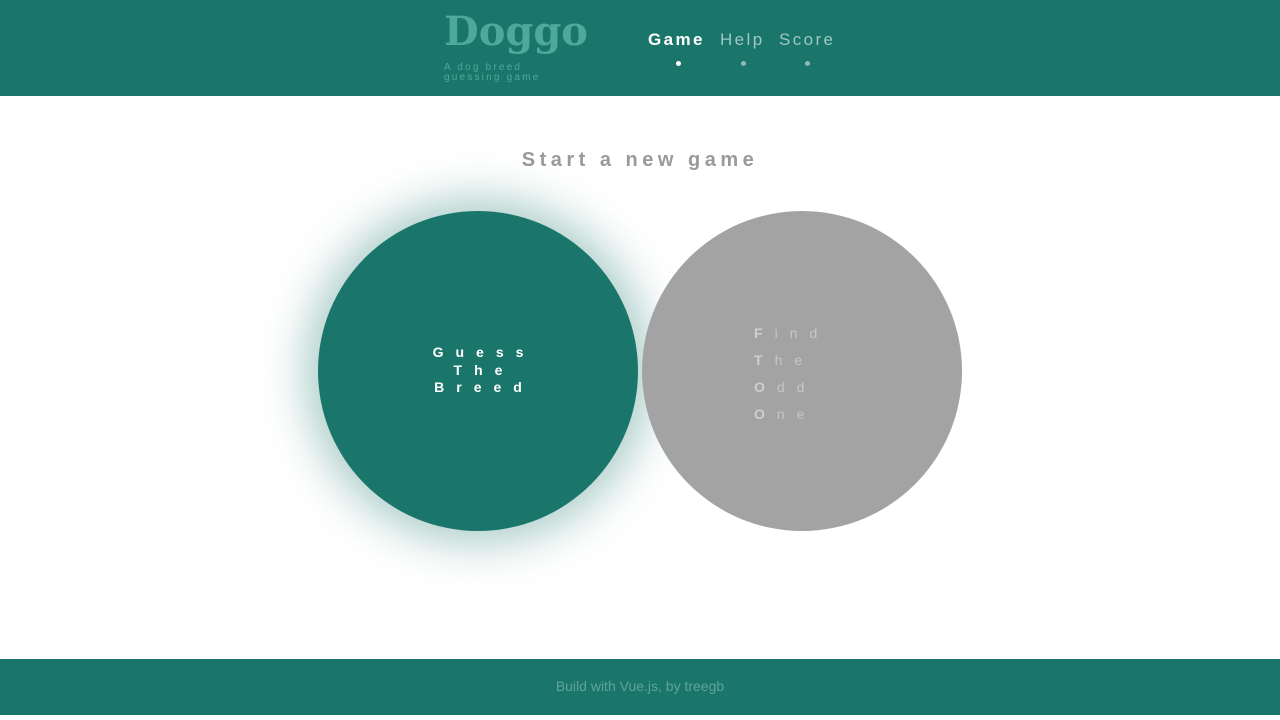 The height and width of the screenshot is (720, 1280). What do you see at coordinates (807, 63) in the screenshot?
I see `nav-indicator-score` at bounding box center [807, 63].